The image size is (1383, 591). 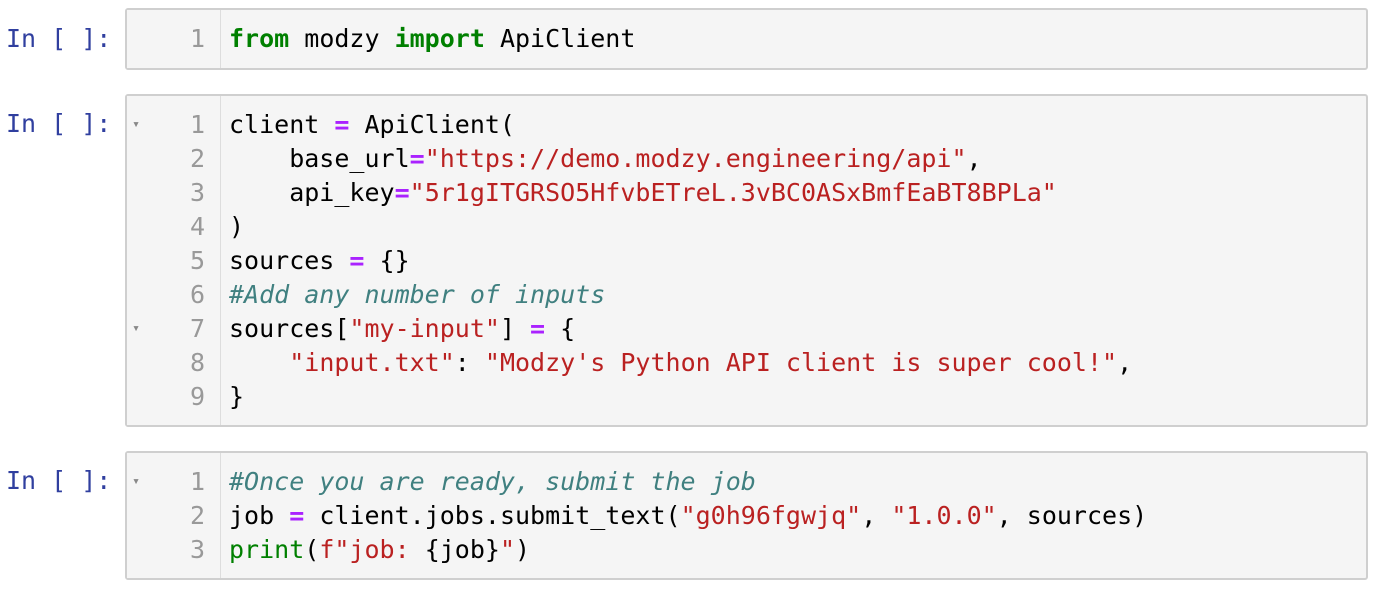 I want to click on code-token: print, so click(x=267, y=549).